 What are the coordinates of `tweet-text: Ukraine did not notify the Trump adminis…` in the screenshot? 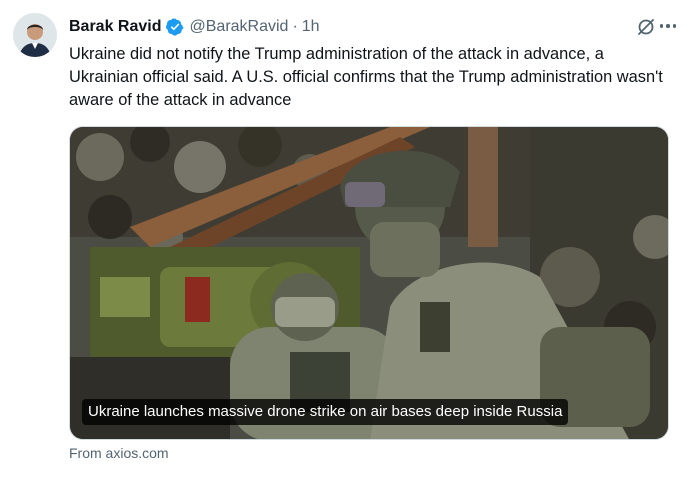 It's located at (366, 77).